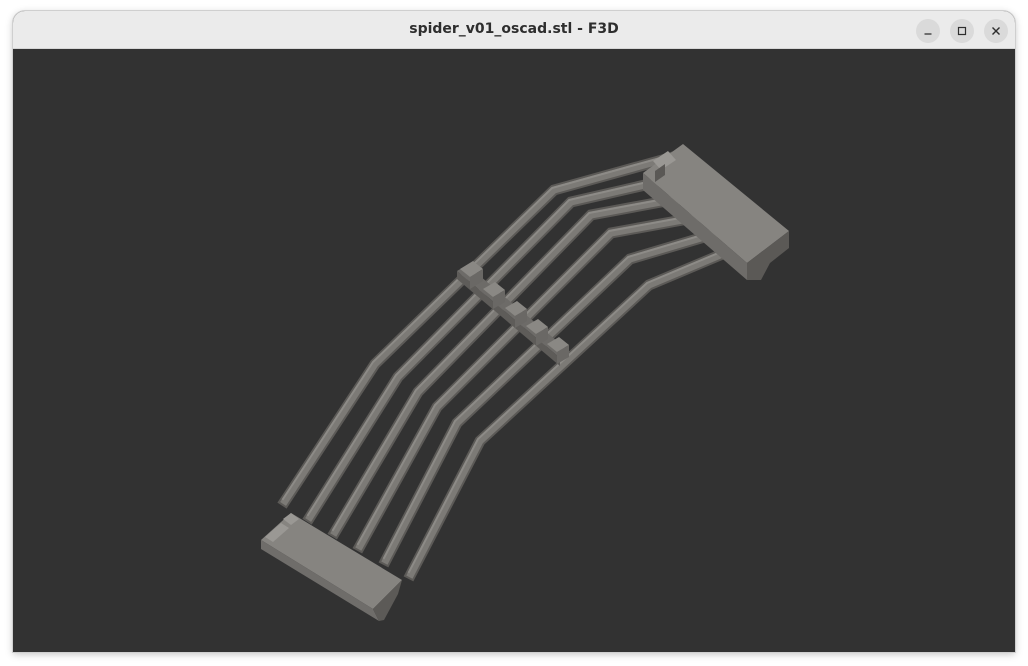 This screenshot has height=666, width=1028. I want to click on model-spacer-bar, so click(513, 313).